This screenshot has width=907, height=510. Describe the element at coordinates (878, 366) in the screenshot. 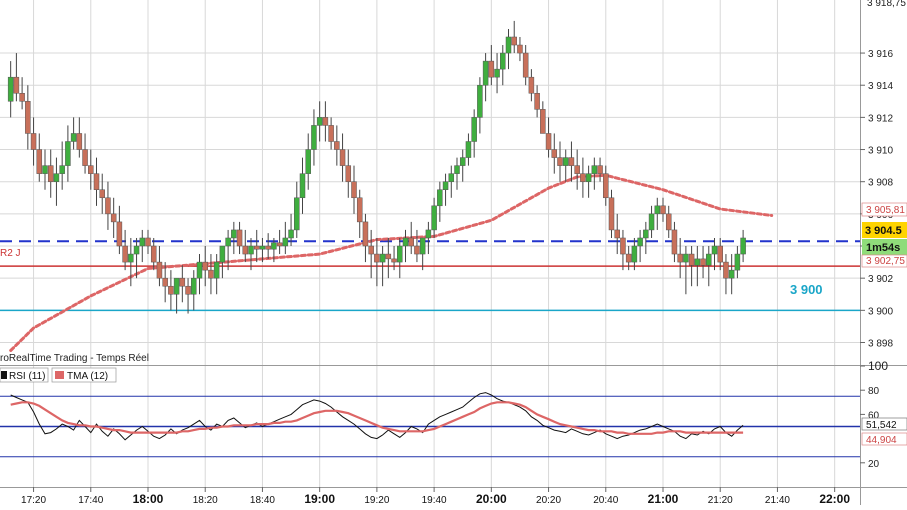

I see `rsi-y-tick-label: 100` at that location.